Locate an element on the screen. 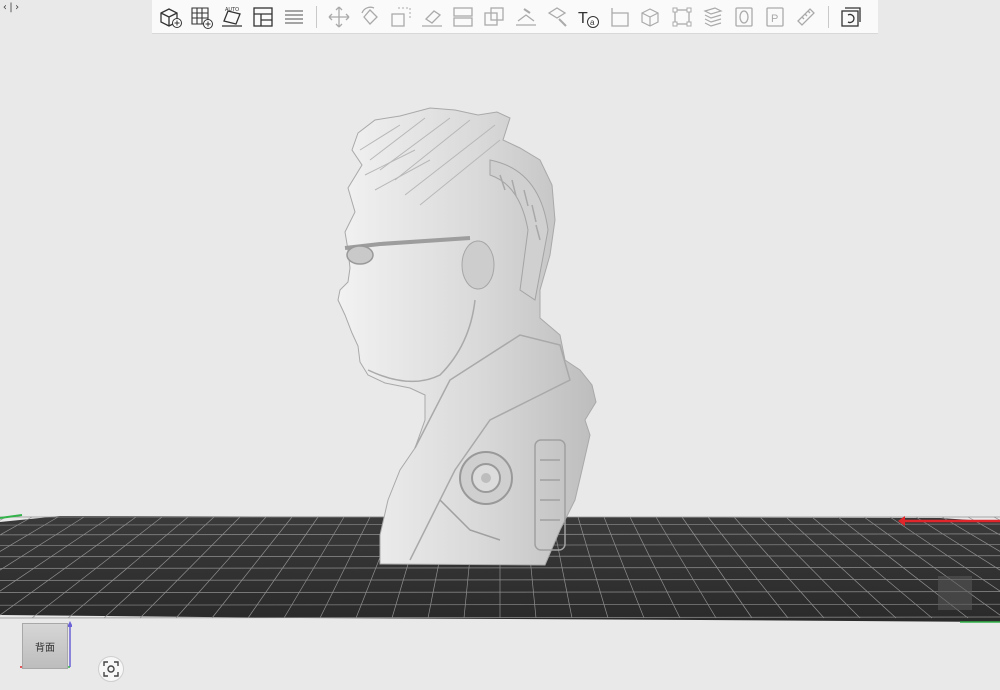  view-cube: 背面 is located at coordinates (46, 645).